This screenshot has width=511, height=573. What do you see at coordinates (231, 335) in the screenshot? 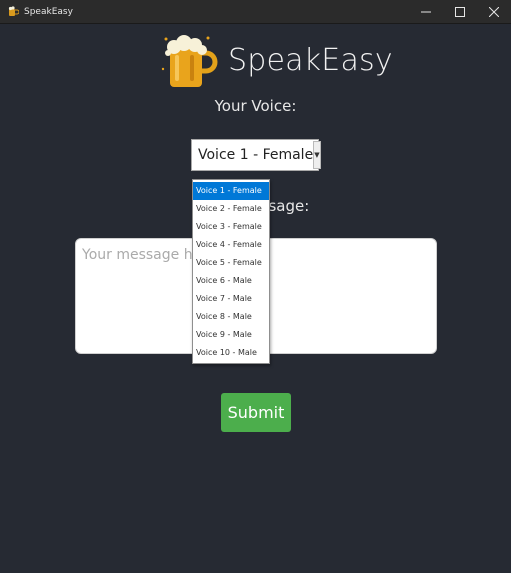
I see `voice-option: Voice 9 - Male` at bounding box center [231, 335].